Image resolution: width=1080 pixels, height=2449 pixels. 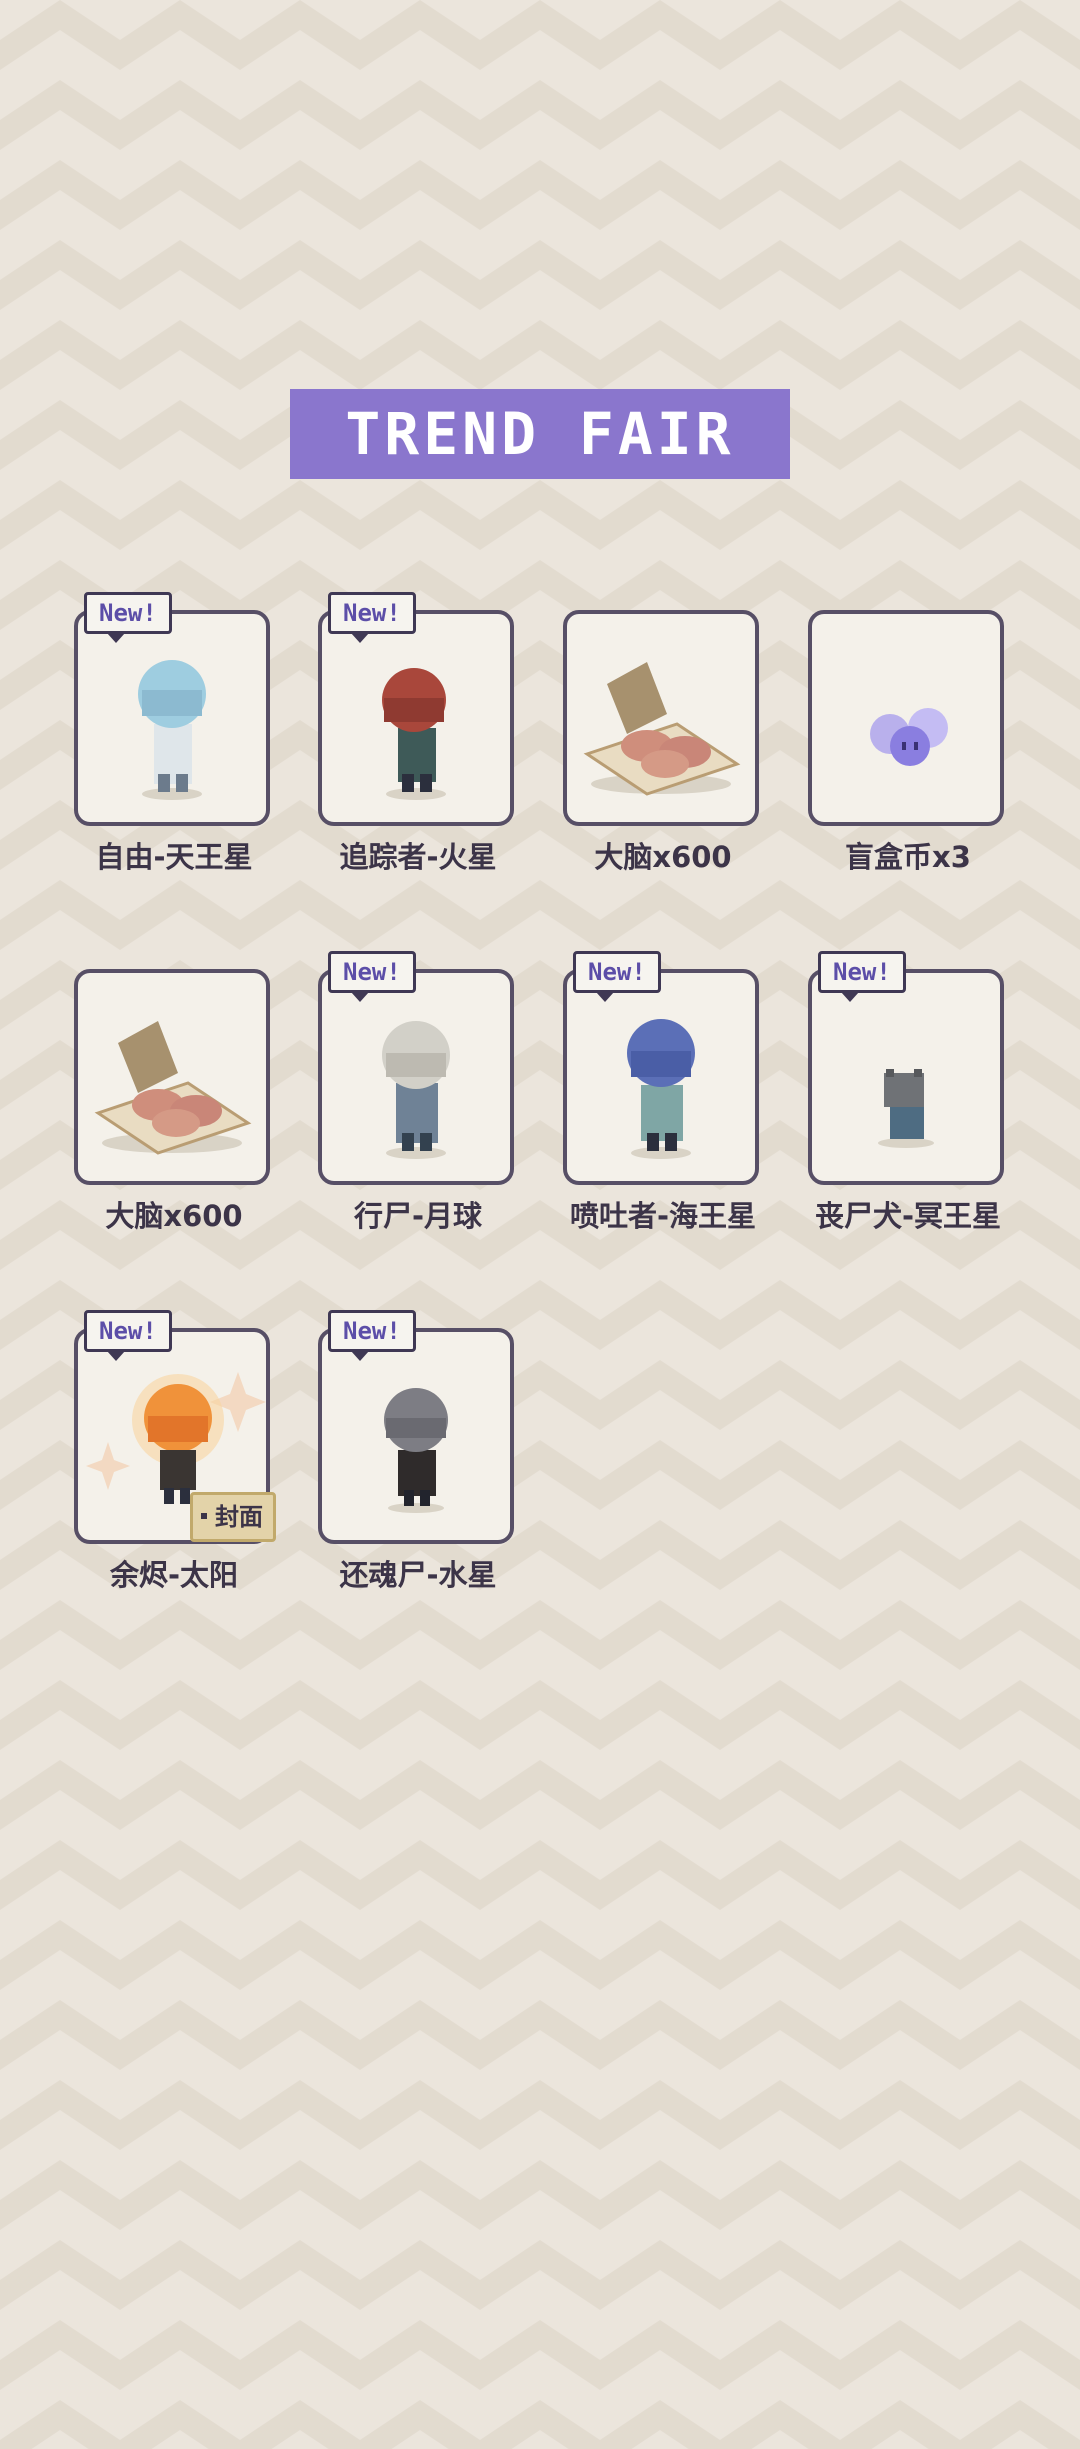 I want to click on zombie-dog-icon, so click(x=906, y=1108).